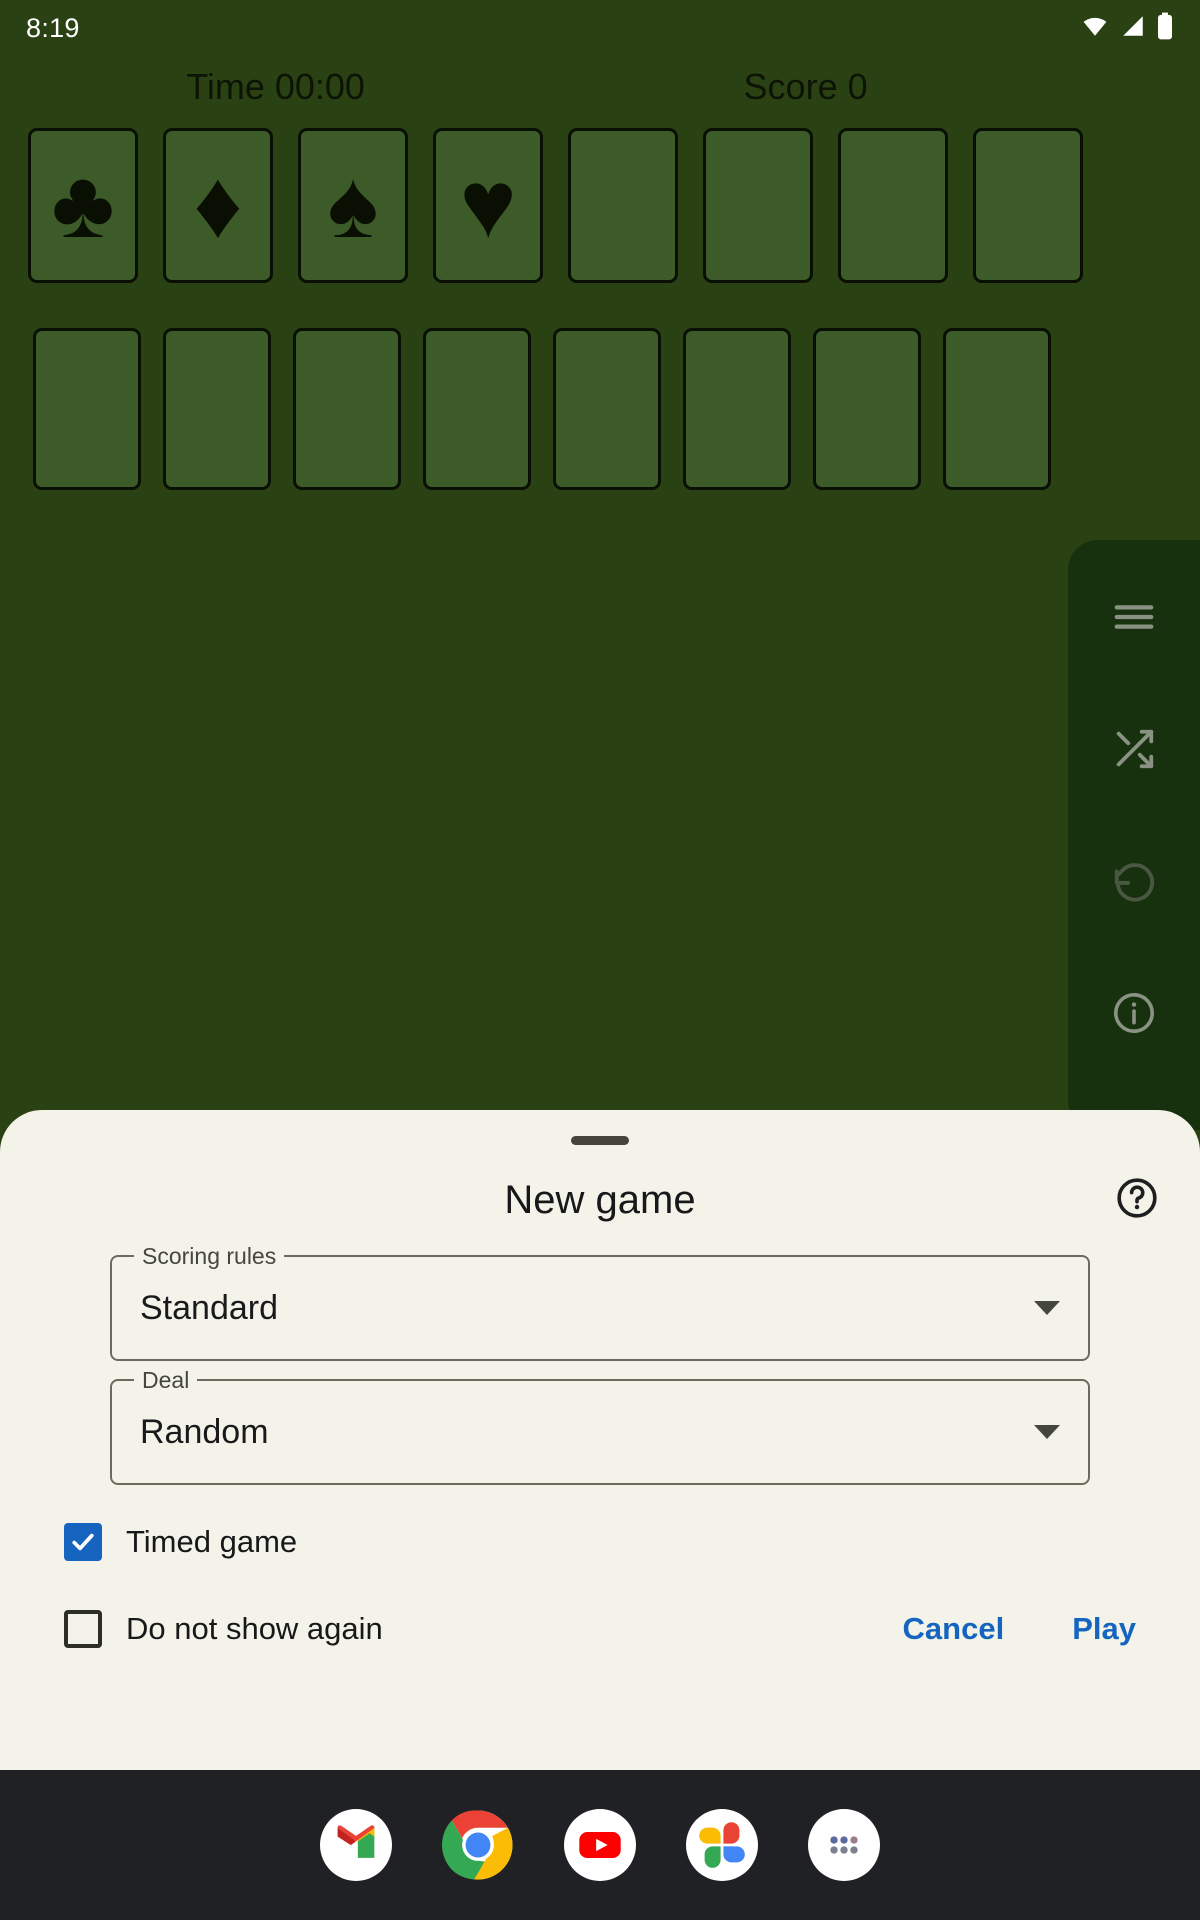 Image resolution: width=1200 pixels, height=1920 pixels. What do you see at coordinates (209, 1256) in the screenshot?
I see `scoring-rules-label: Scoring rules` at bounding box center [209, 1256].